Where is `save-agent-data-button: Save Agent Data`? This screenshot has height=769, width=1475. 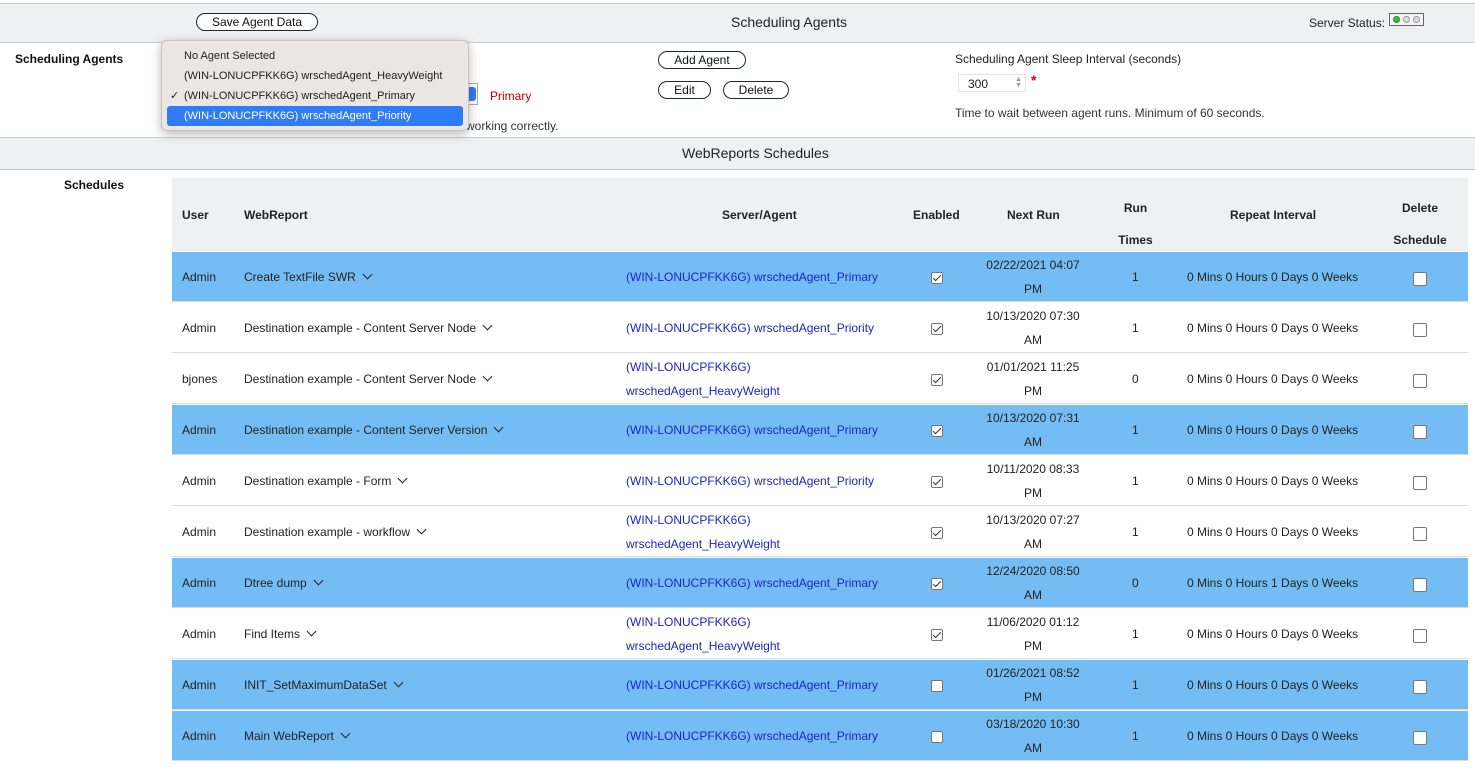 save-agent-data-button: Save Agent Data is located at coordinates (257, 22).